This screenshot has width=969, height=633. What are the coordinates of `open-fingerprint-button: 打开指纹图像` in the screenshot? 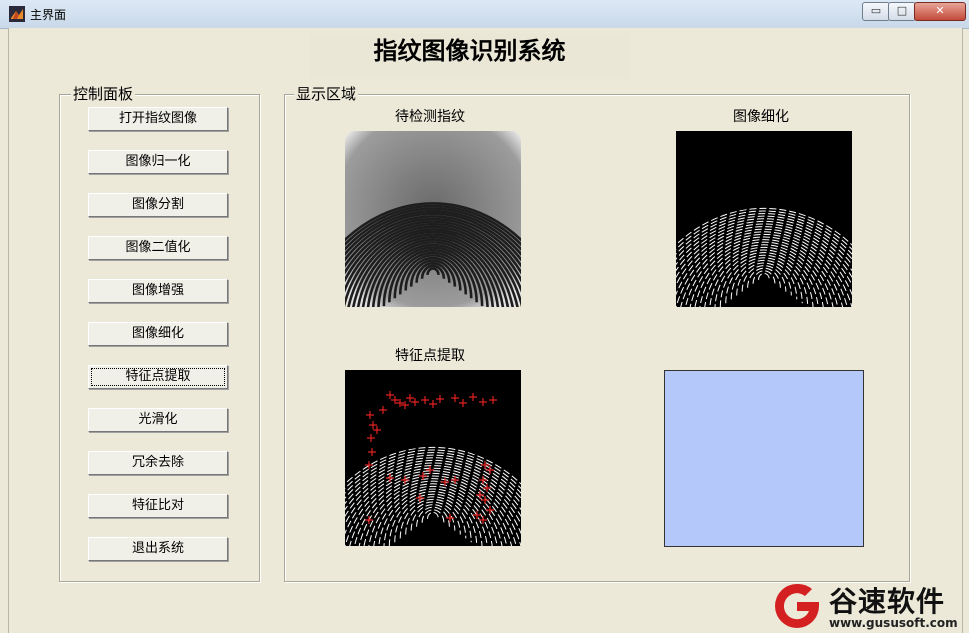 It's located at (158, 119).